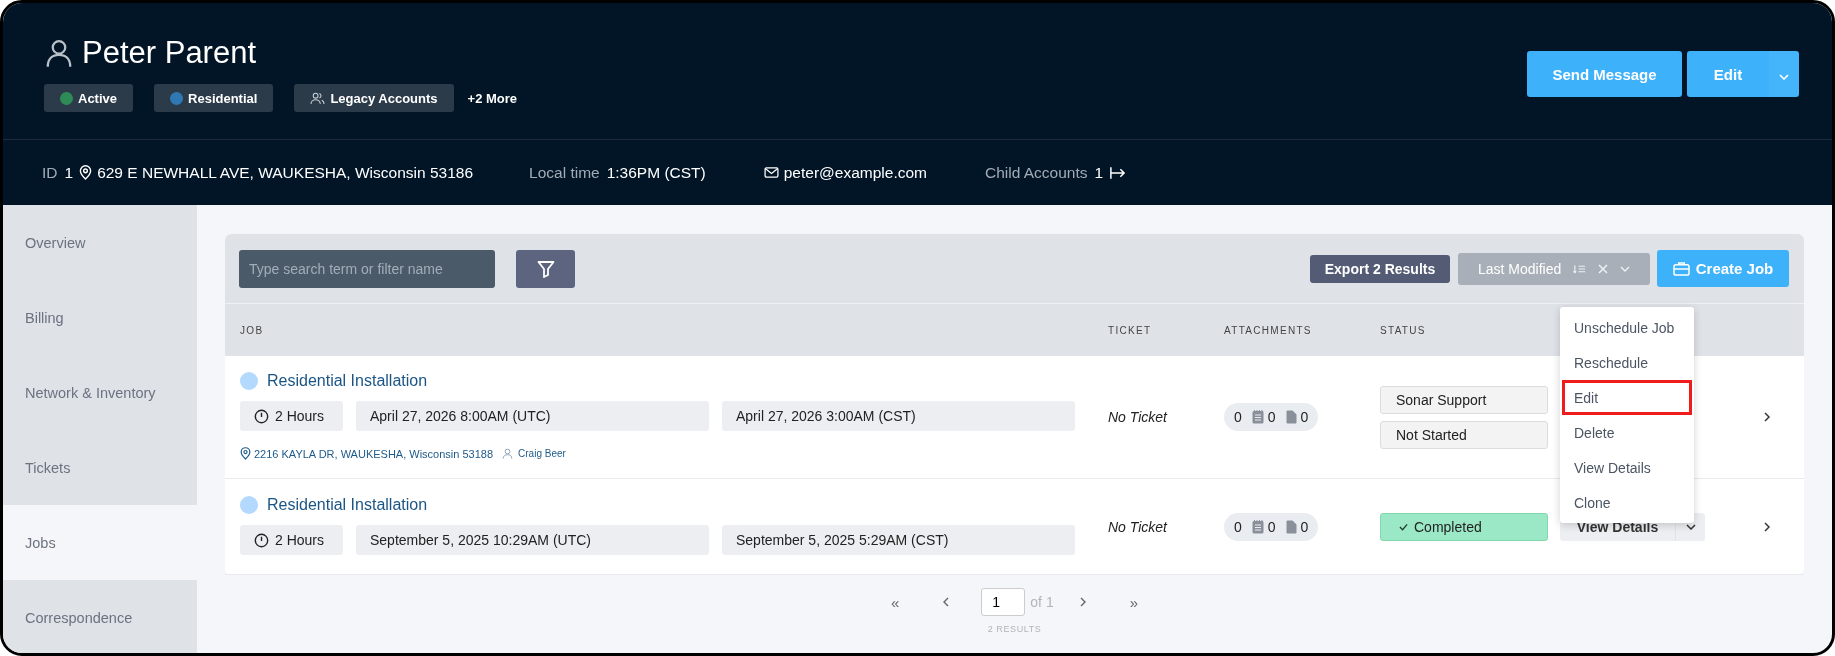 The image size is (1835, 656). Describe the element at coordinates (252, 330) in the screenshot. I see `column-header: JOB` at that location.